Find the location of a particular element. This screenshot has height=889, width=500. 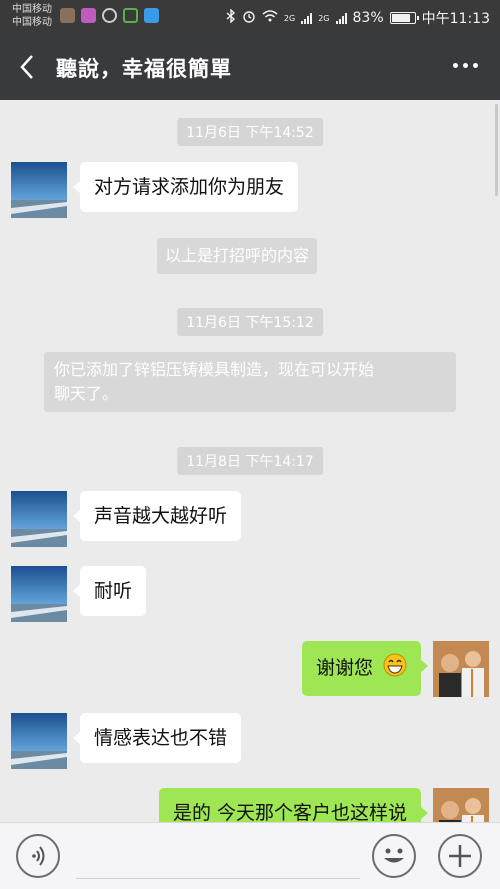

battery-level is located at coordinates (400, 18).